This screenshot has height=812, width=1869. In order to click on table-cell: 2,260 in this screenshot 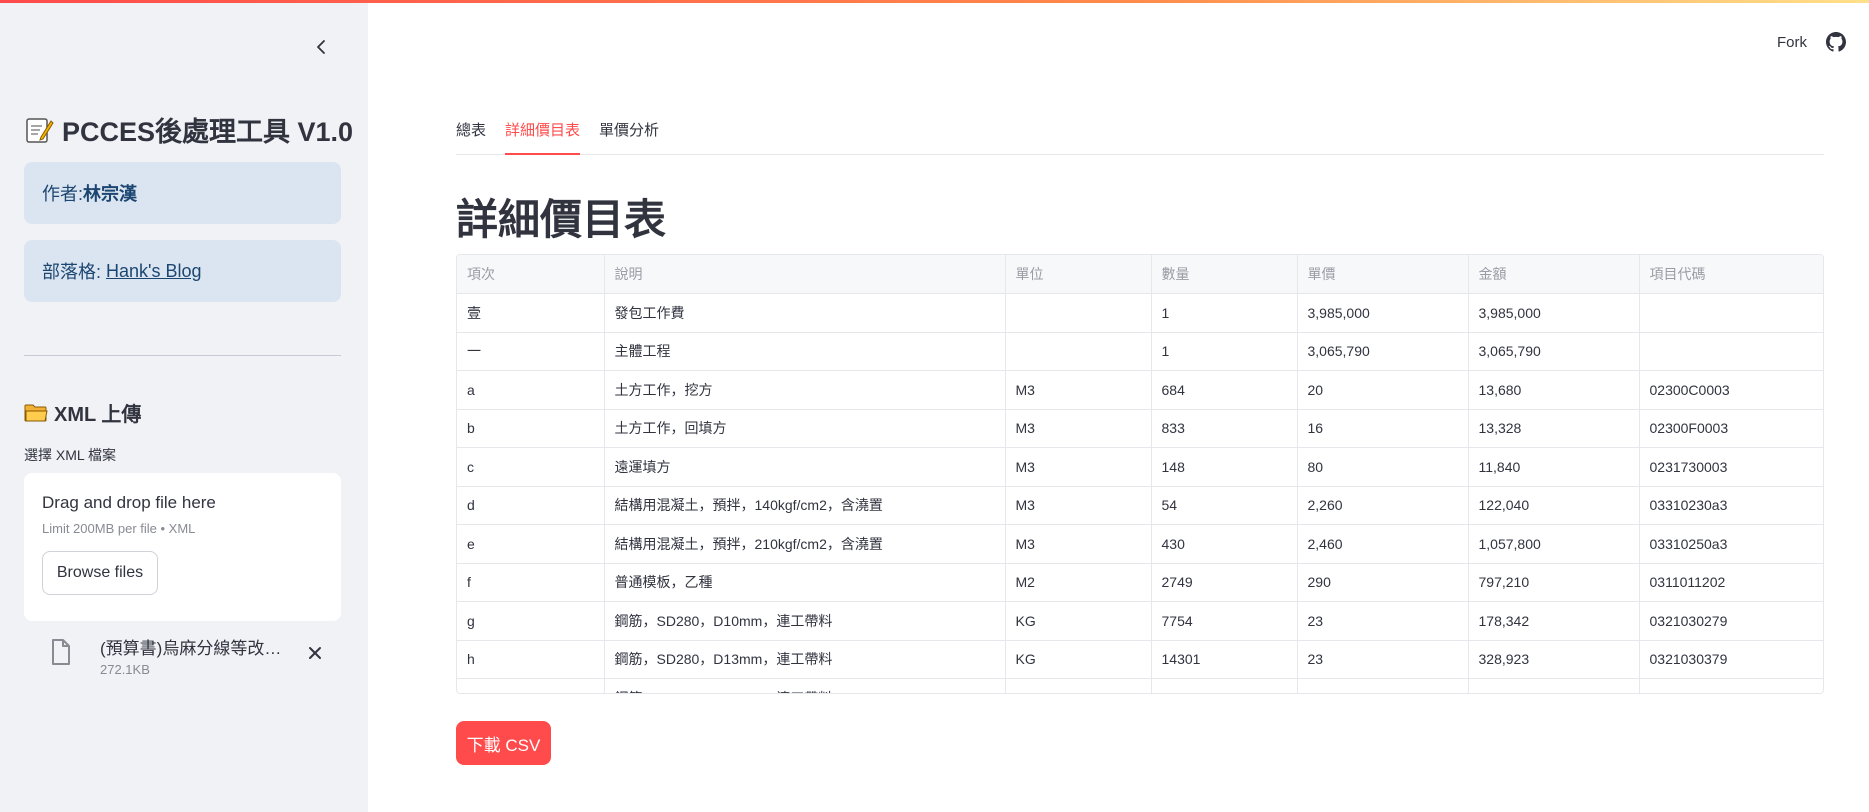, I will do `click(1383, 505)`.